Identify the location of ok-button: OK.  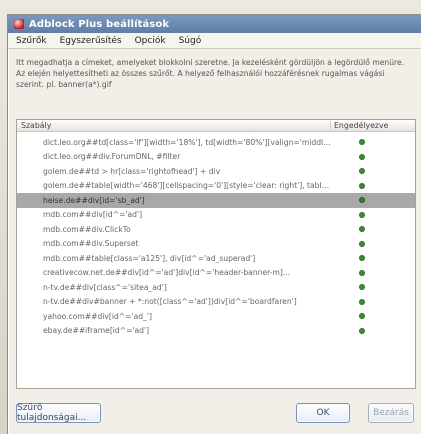
(323, 413).